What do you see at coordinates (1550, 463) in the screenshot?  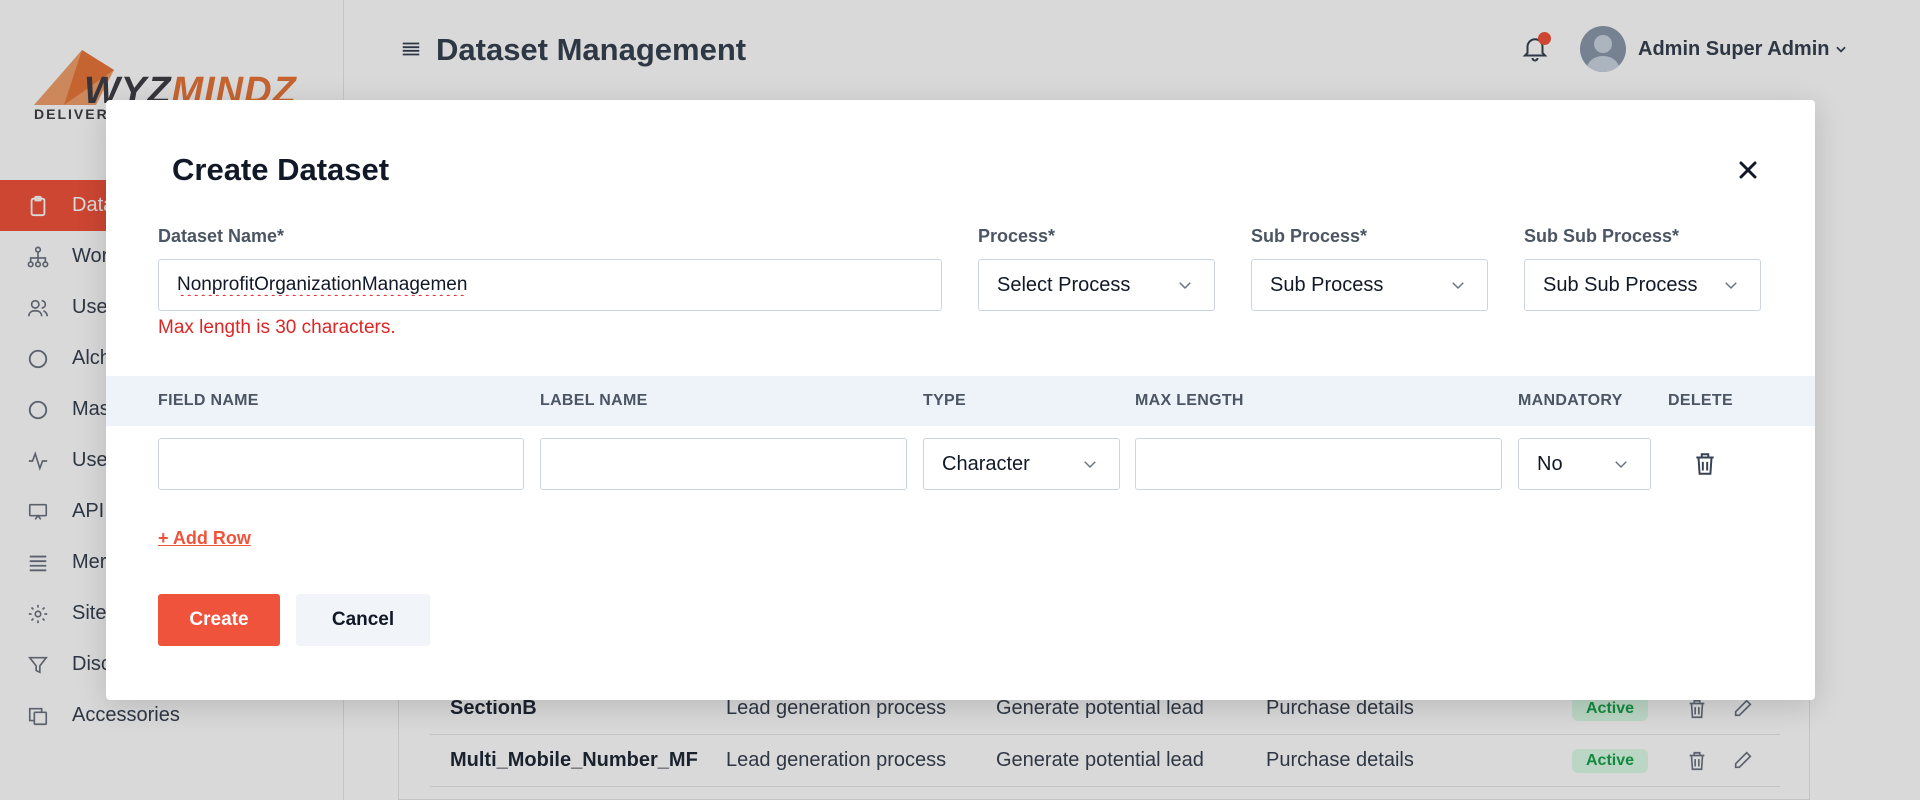 I see `mandatory-select-value: No` at bounding box center [1550, 463].